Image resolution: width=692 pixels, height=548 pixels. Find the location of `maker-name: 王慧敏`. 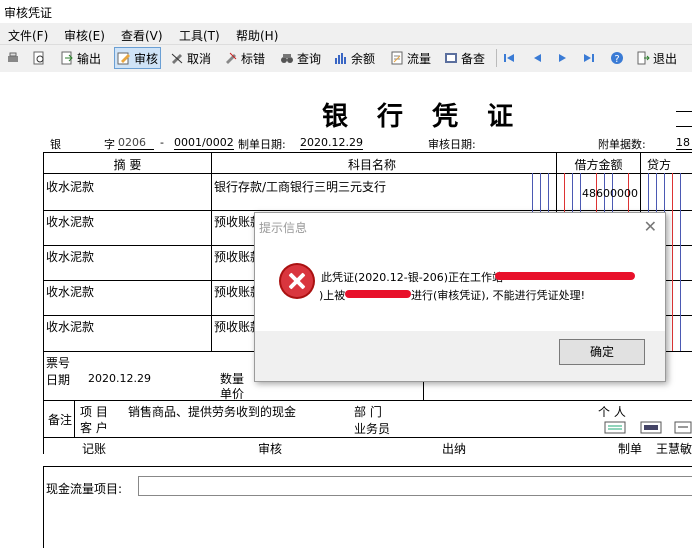

maker-name: 王慧敏 is located at coordinates (674, 449).